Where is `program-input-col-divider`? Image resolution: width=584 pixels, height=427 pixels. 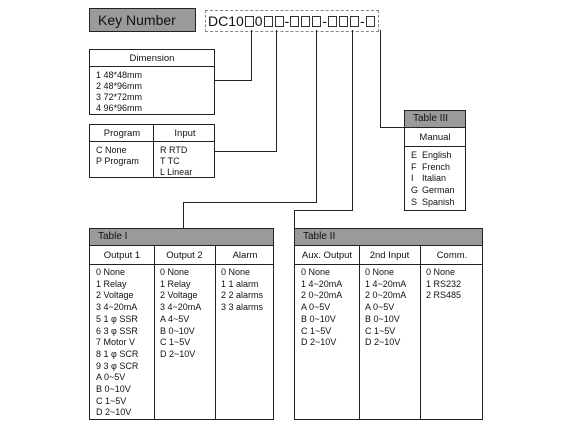
program-input-col-divider is located at coordinates (153, 151).